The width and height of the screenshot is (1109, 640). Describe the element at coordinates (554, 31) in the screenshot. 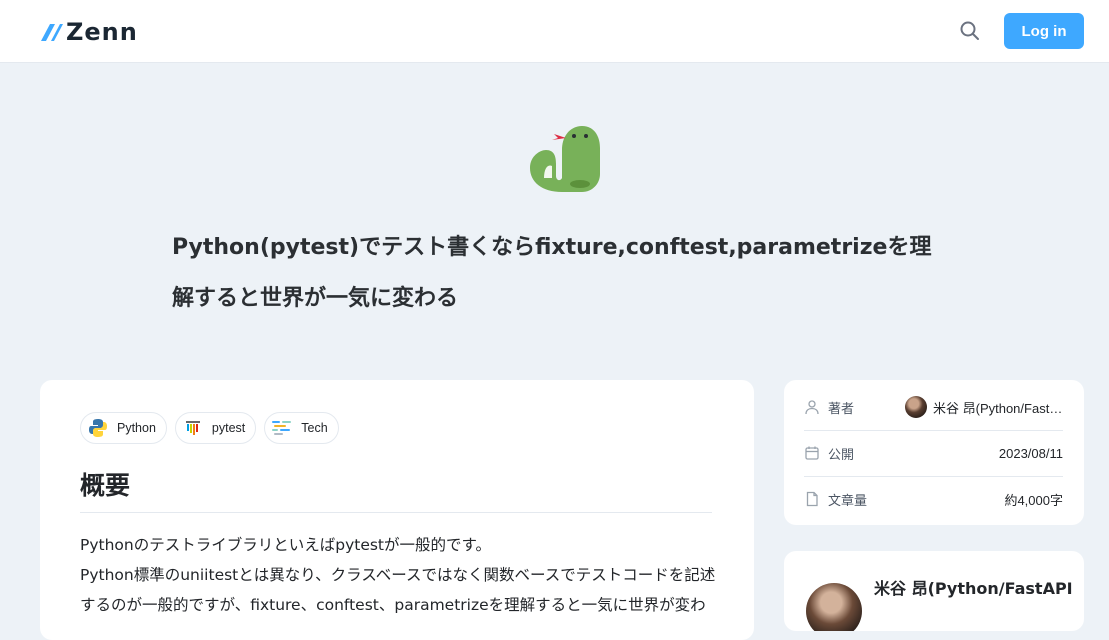

I see `site-header: Zenn Log in` at that location.